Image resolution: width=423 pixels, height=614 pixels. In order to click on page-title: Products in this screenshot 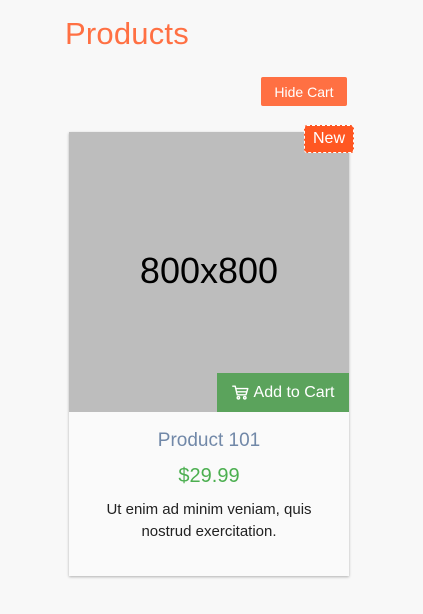, I will do `click(127, 33)`.